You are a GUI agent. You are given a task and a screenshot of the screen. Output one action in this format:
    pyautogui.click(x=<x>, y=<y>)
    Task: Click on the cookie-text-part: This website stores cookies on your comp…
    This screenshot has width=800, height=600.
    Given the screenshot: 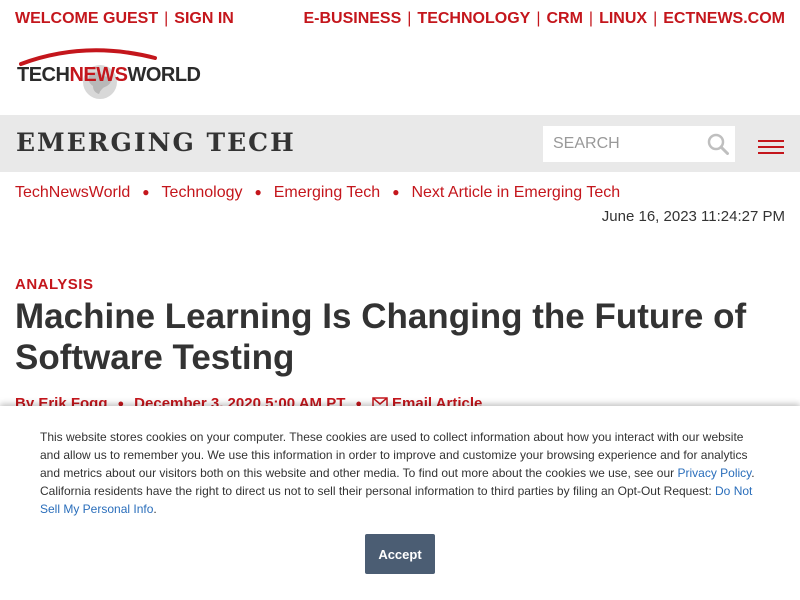 What is the action you would take?
    pyautogui.click(x=394, y=455)
    